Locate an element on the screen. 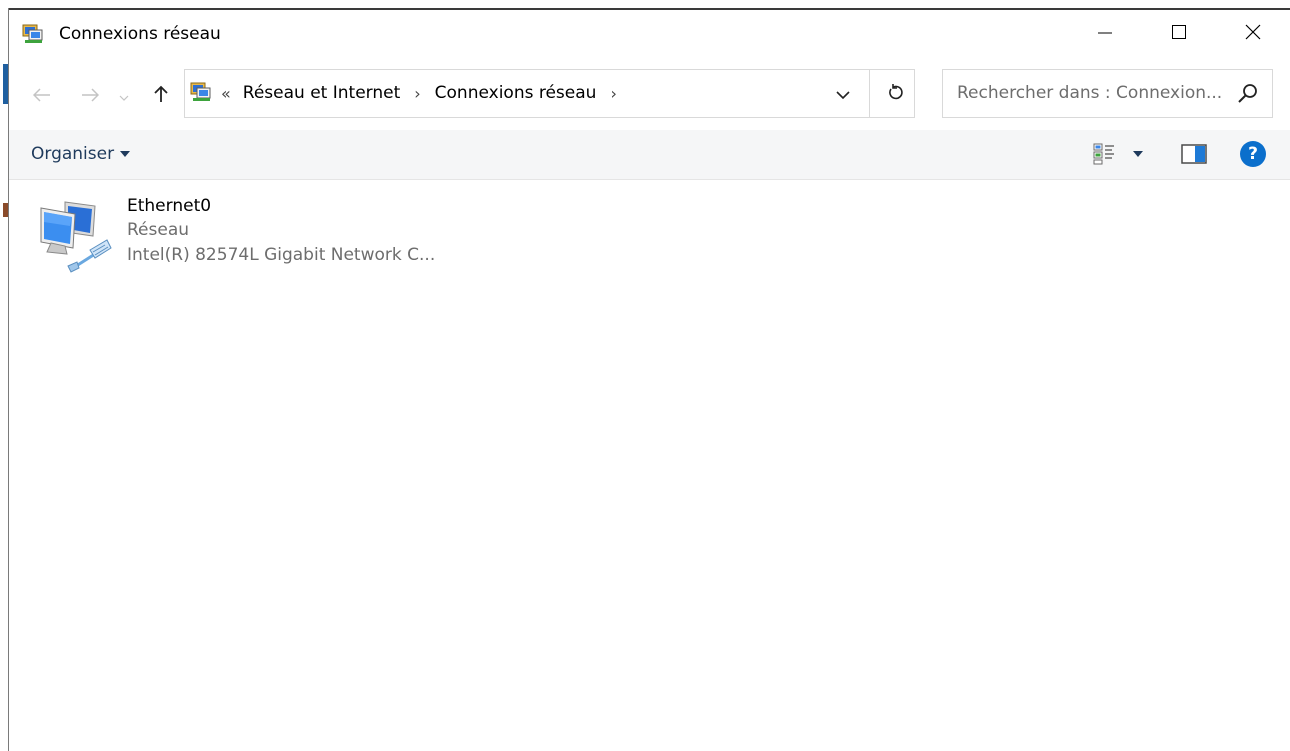 This screenshot has width=1290, height=751. breadcrumb-reseau-et-internet: Réseau et Internet is located at coordinates (321, 93).